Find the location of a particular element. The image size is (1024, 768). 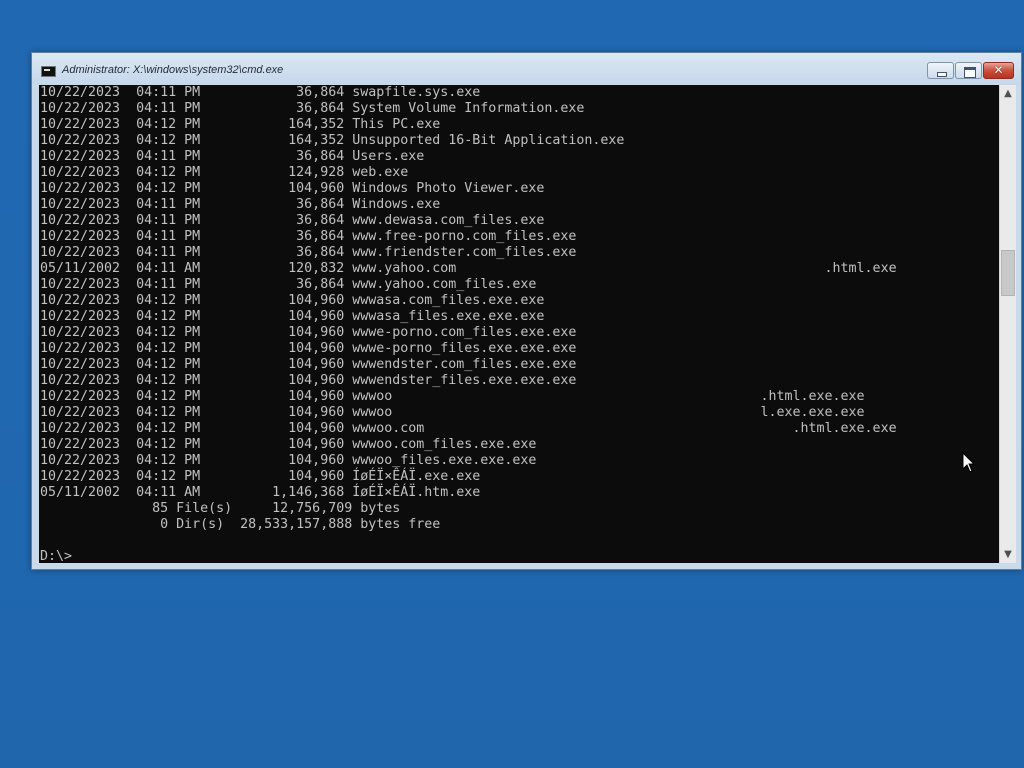

scrollbar-thumb is located at coordinates (1008, 273).